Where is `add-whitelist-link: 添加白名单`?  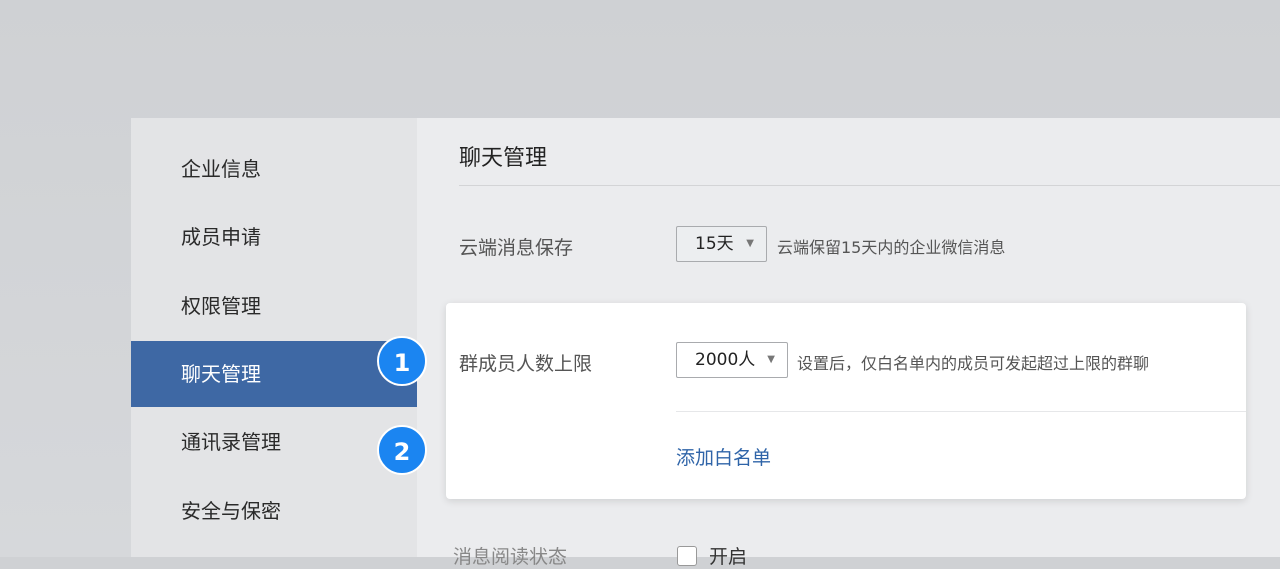
add-whitelist-link: 添加白名单 is located at coordinates (723, 456).